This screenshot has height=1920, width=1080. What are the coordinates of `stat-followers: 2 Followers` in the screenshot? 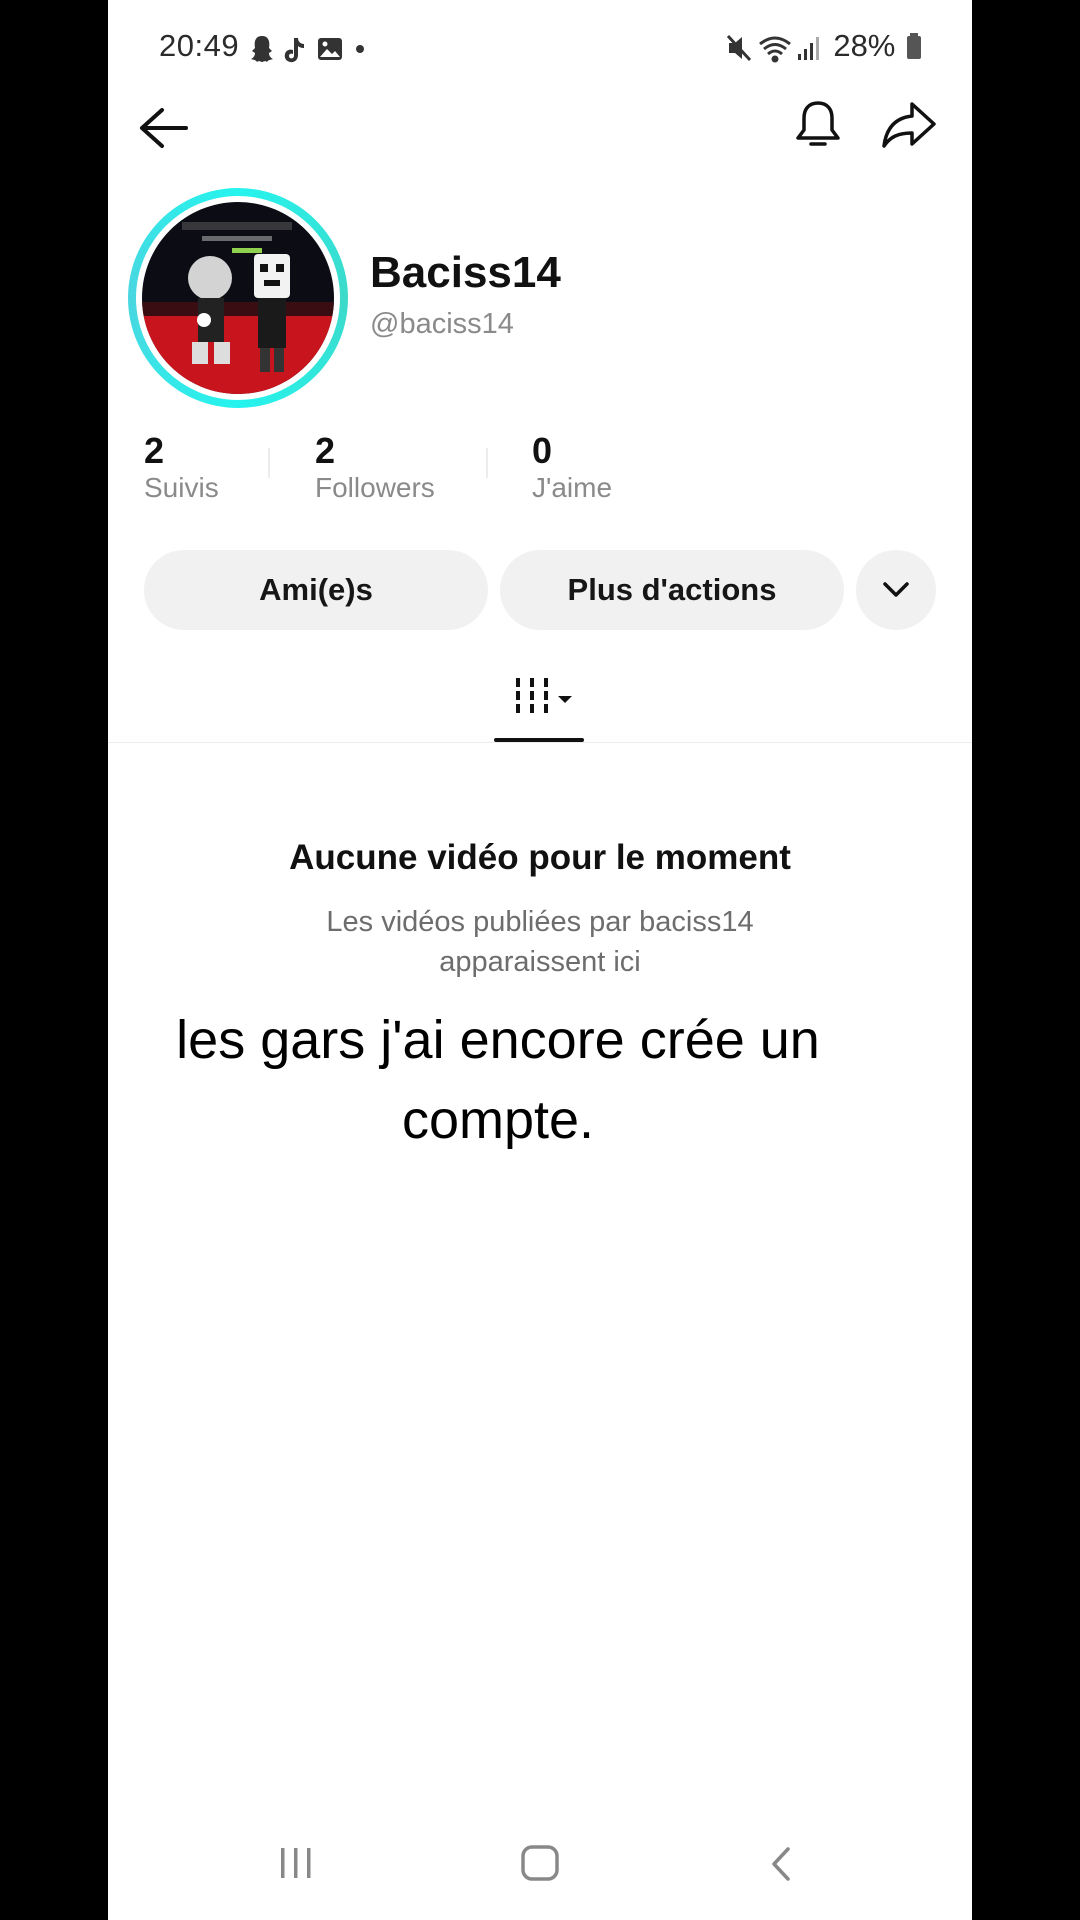 It's located at (375, 467).